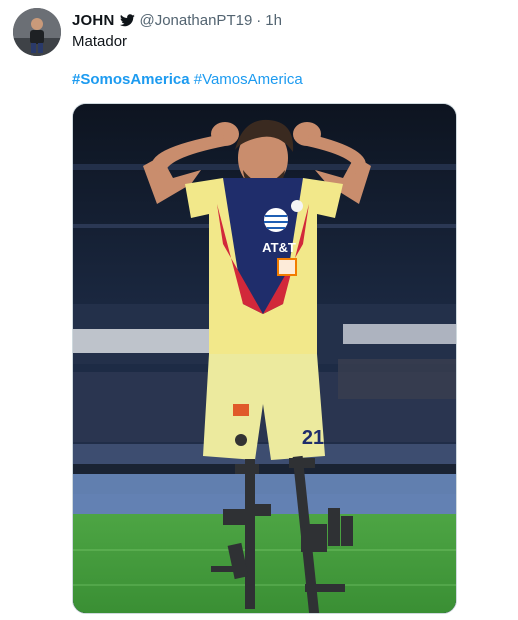  What do you see at coordinates (279, 247) in the screenshot?
I see `jersey-sponsor: AT&T` at bounding box center [279, 247].